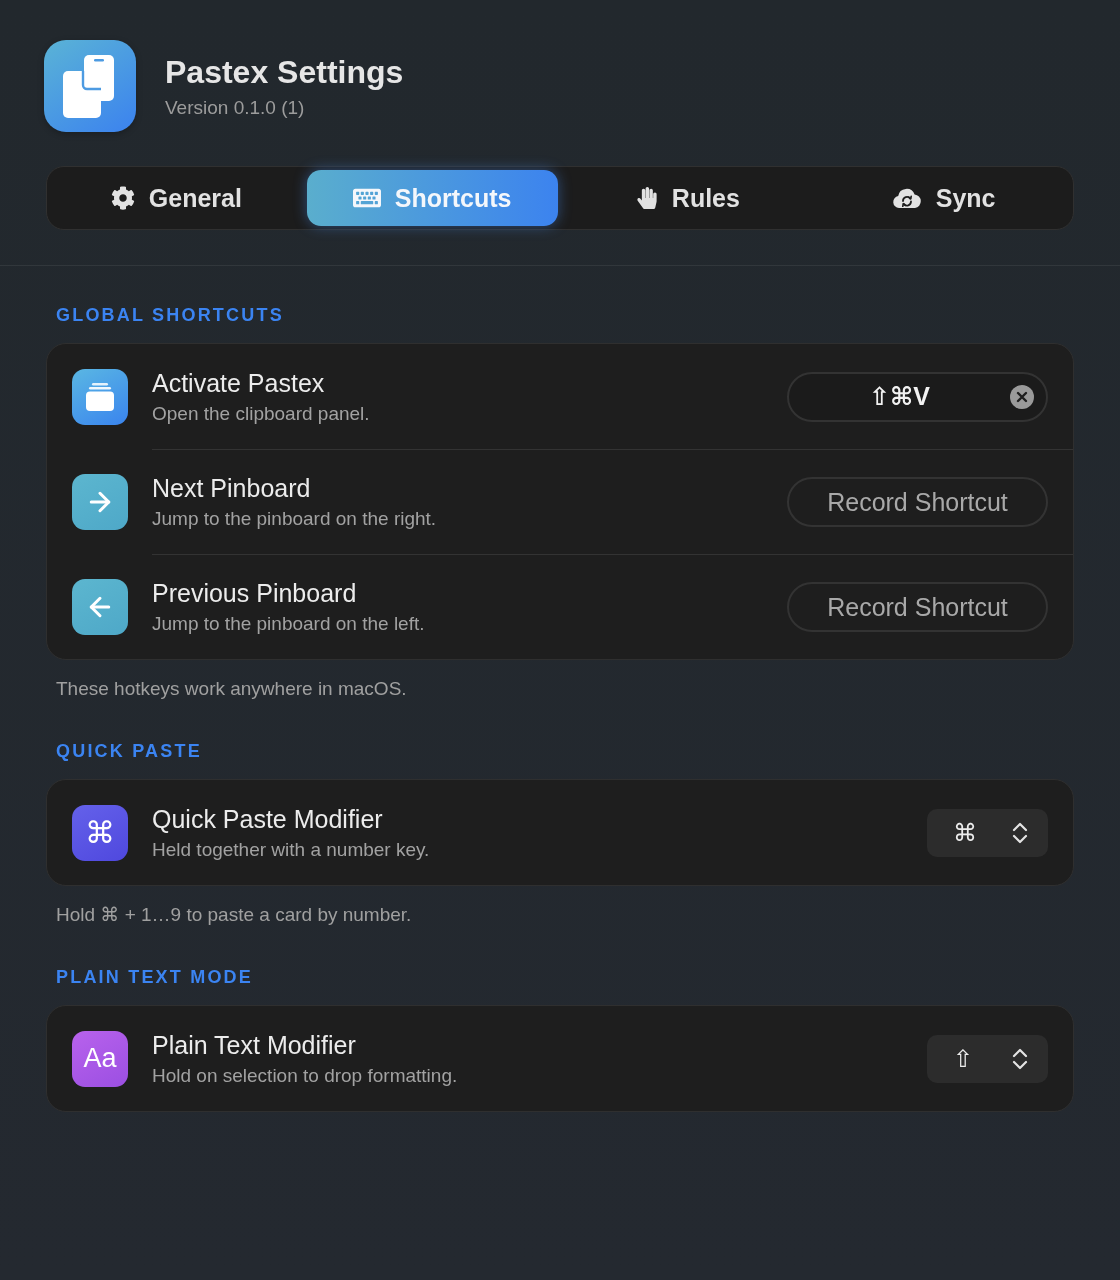  What do you see at coordinates (176, 198) in the screenshot?
I see `tab: General` at bounding box center [176, 198].